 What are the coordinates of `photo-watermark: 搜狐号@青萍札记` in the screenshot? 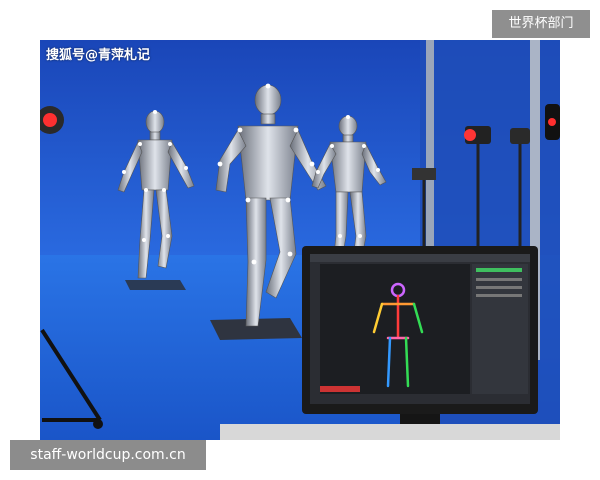 It's located at (98, 55).